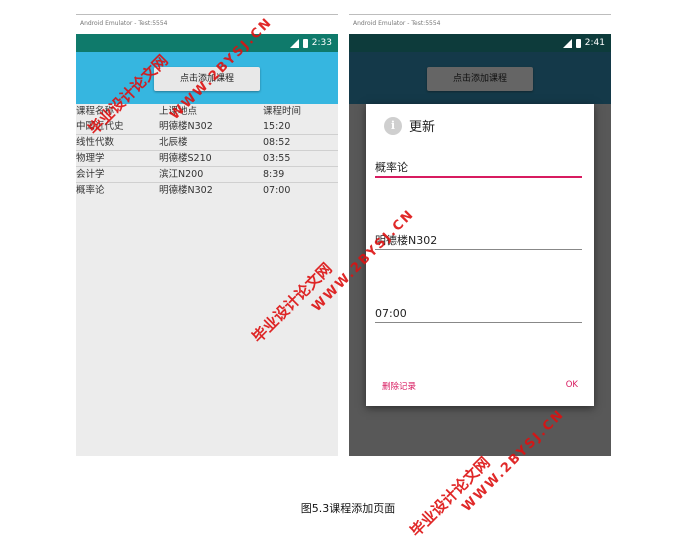 This screenshot has height=541, width=696. What do you see at coordinates (478, 168) in the screenshot?
I see `course-name-field` at bounding box center [478, 168].